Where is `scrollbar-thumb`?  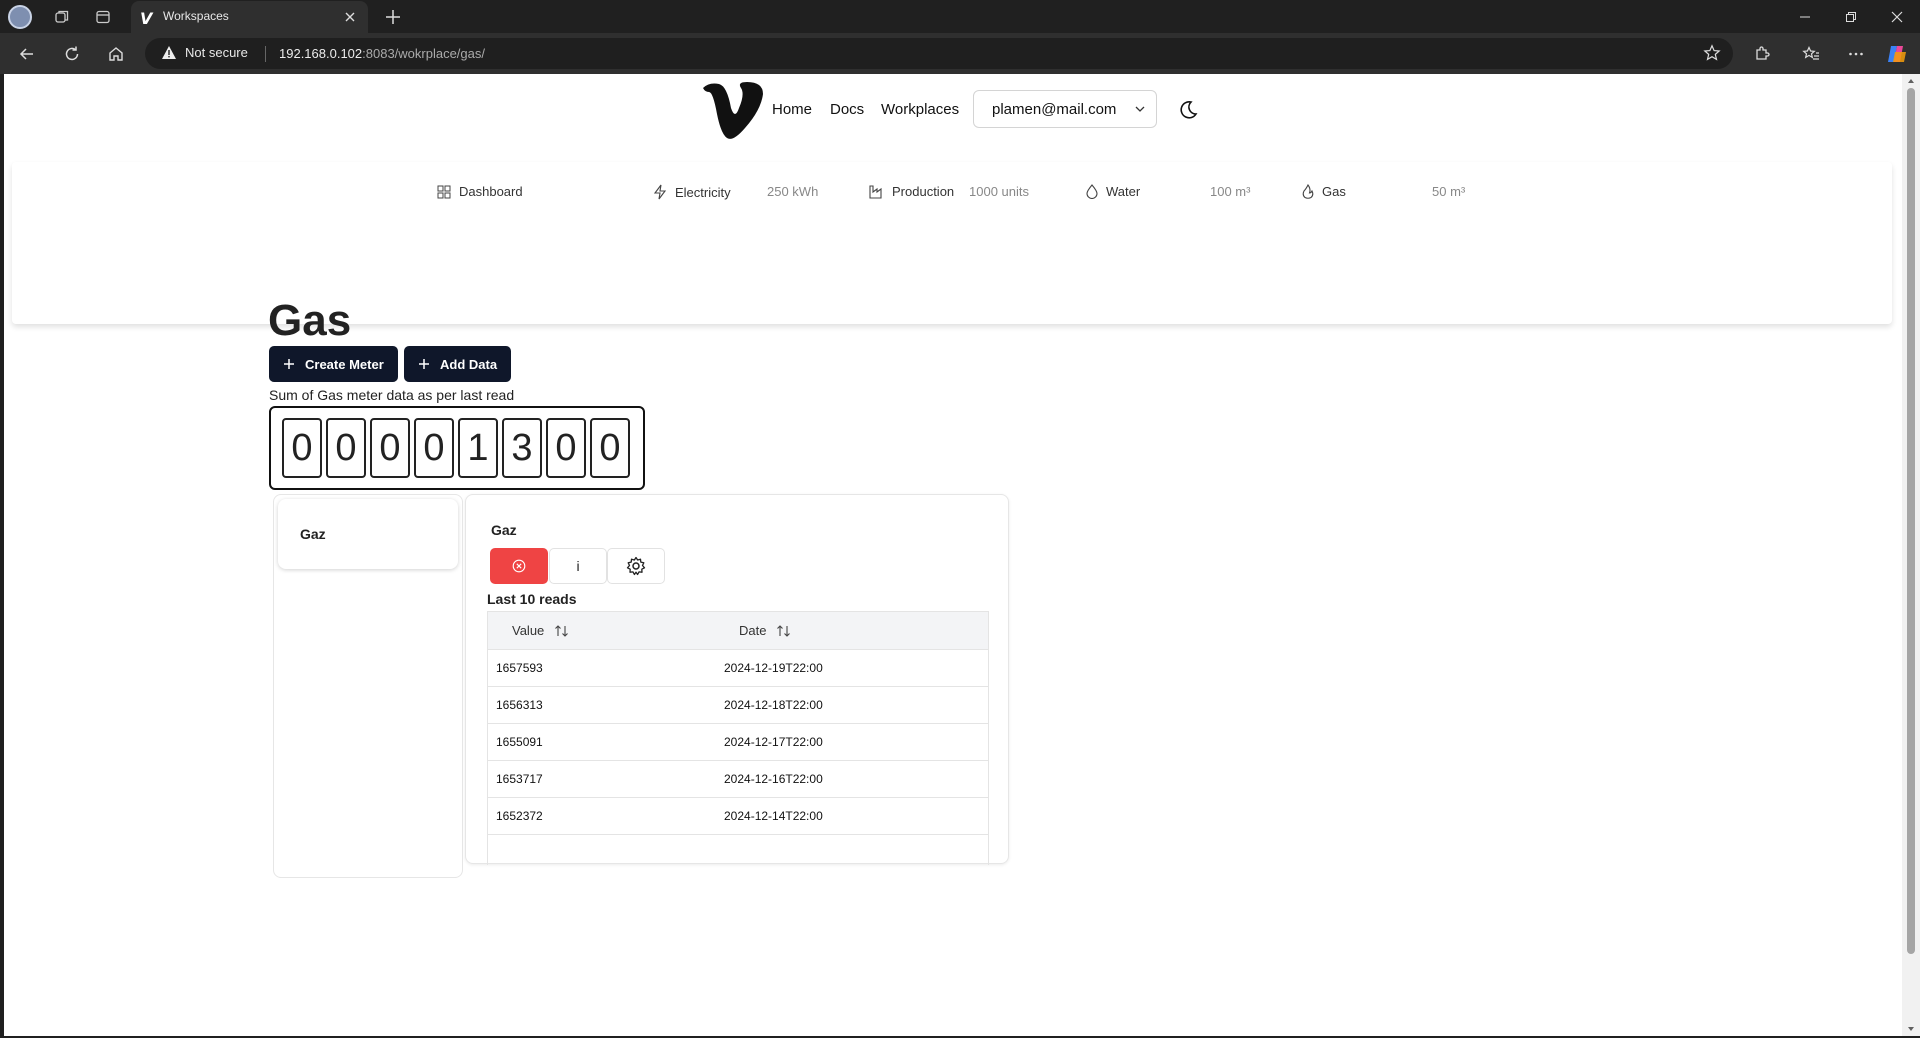
scrollbar-thumb is located at coordinates (1911, 521).